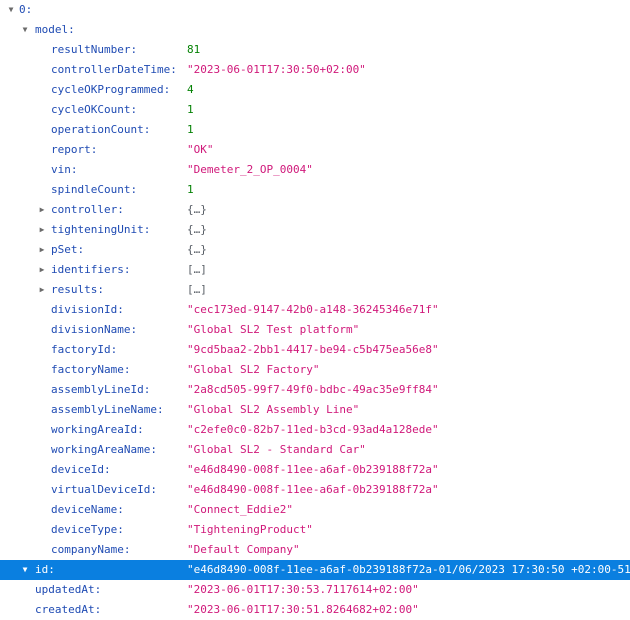  I want to click on tree-row-device-name: deviceName: "Connect_Eddie2", so click(315, 510).